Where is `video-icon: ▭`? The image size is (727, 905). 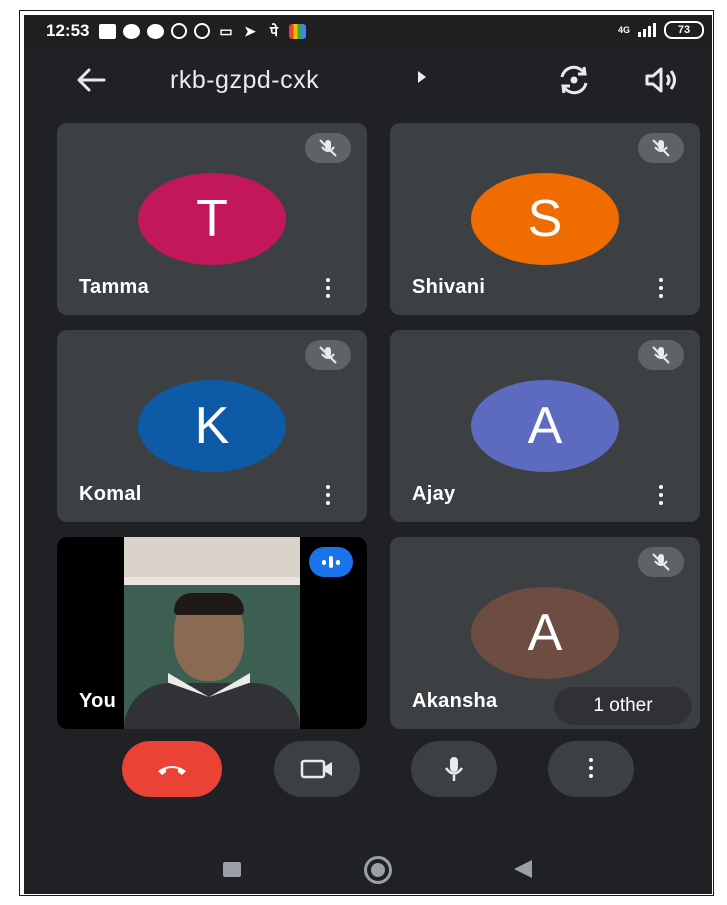
video-icon: ▭ is located at coordinates (226, 30).